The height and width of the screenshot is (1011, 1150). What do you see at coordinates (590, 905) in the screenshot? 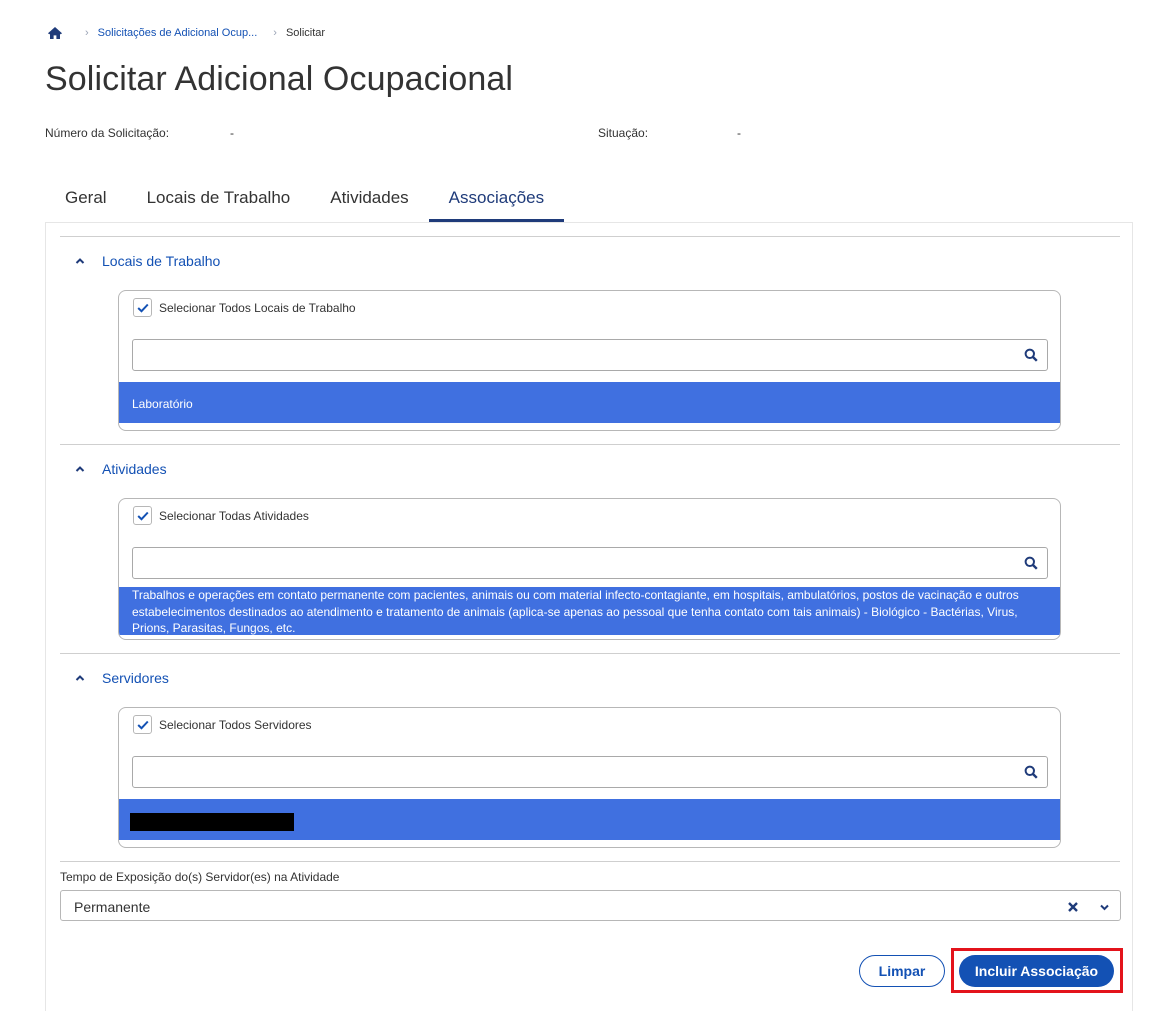
I see `exposure-time-select: Permanente` at bounding box center [590, 905].